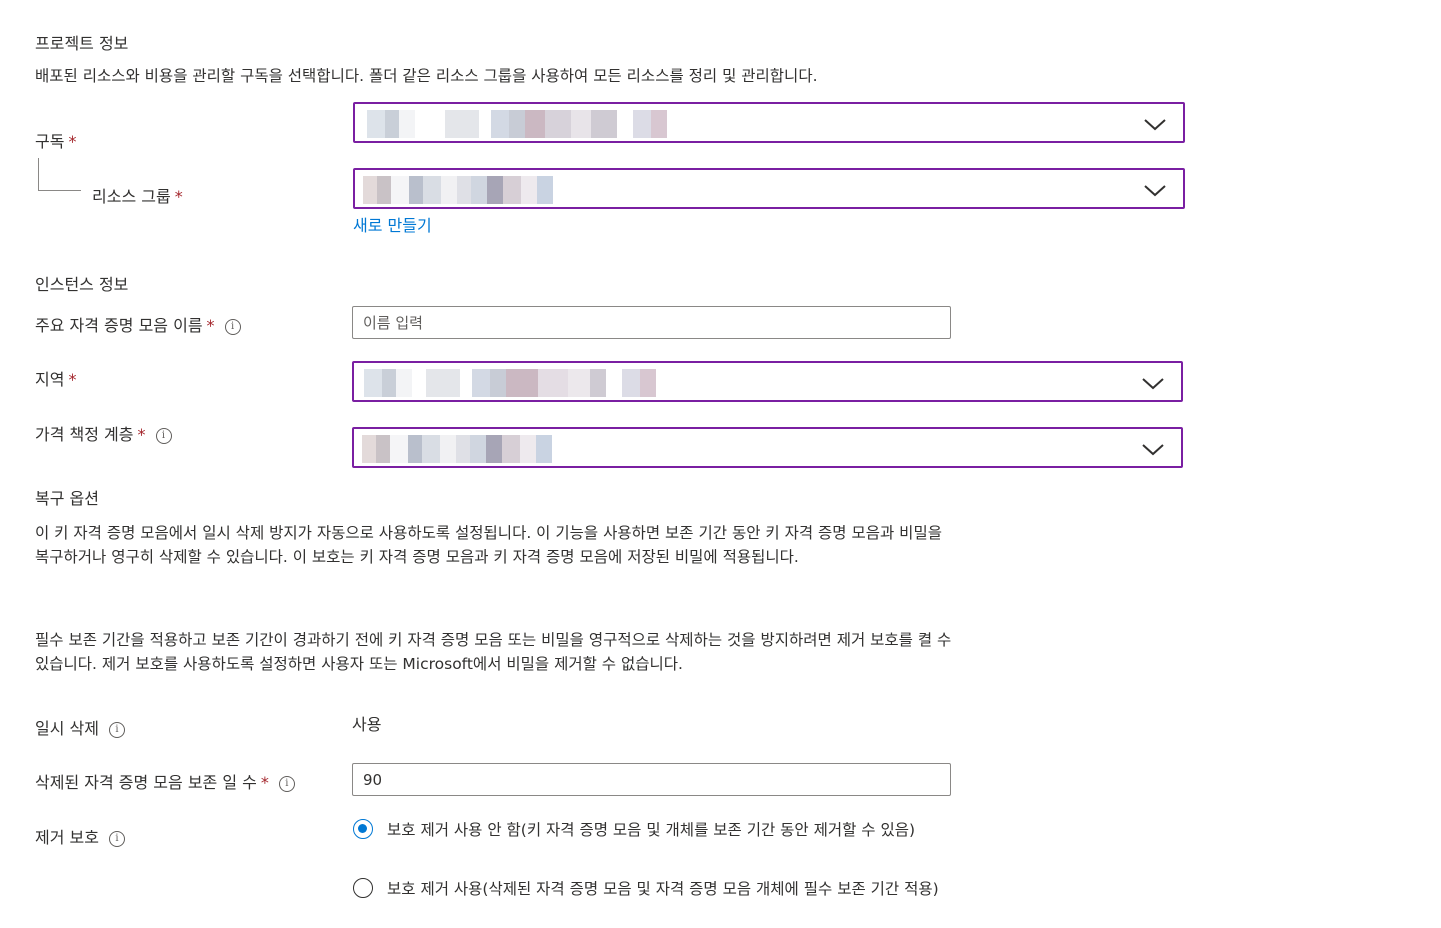 This screenshot has width=1441, height=928. I want to click on recovery-options-heading: 복구 옵션, so click(67, 498).